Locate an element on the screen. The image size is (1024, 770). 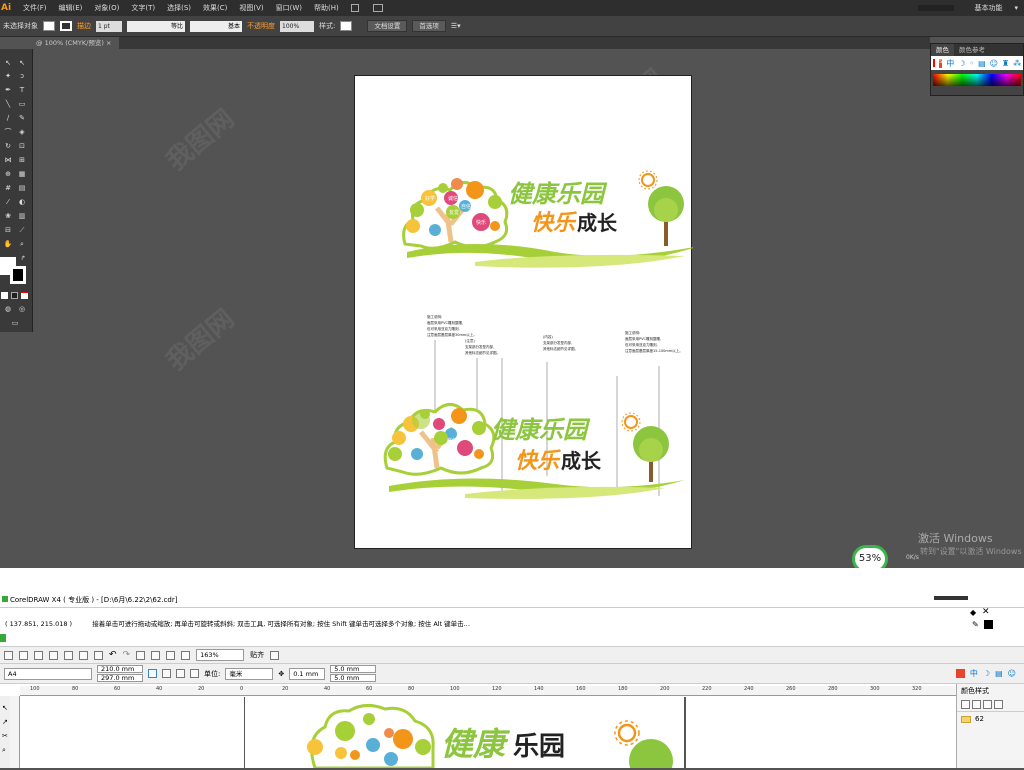
pen-tool-icon: ✒ is located at coordinates (8, 90).